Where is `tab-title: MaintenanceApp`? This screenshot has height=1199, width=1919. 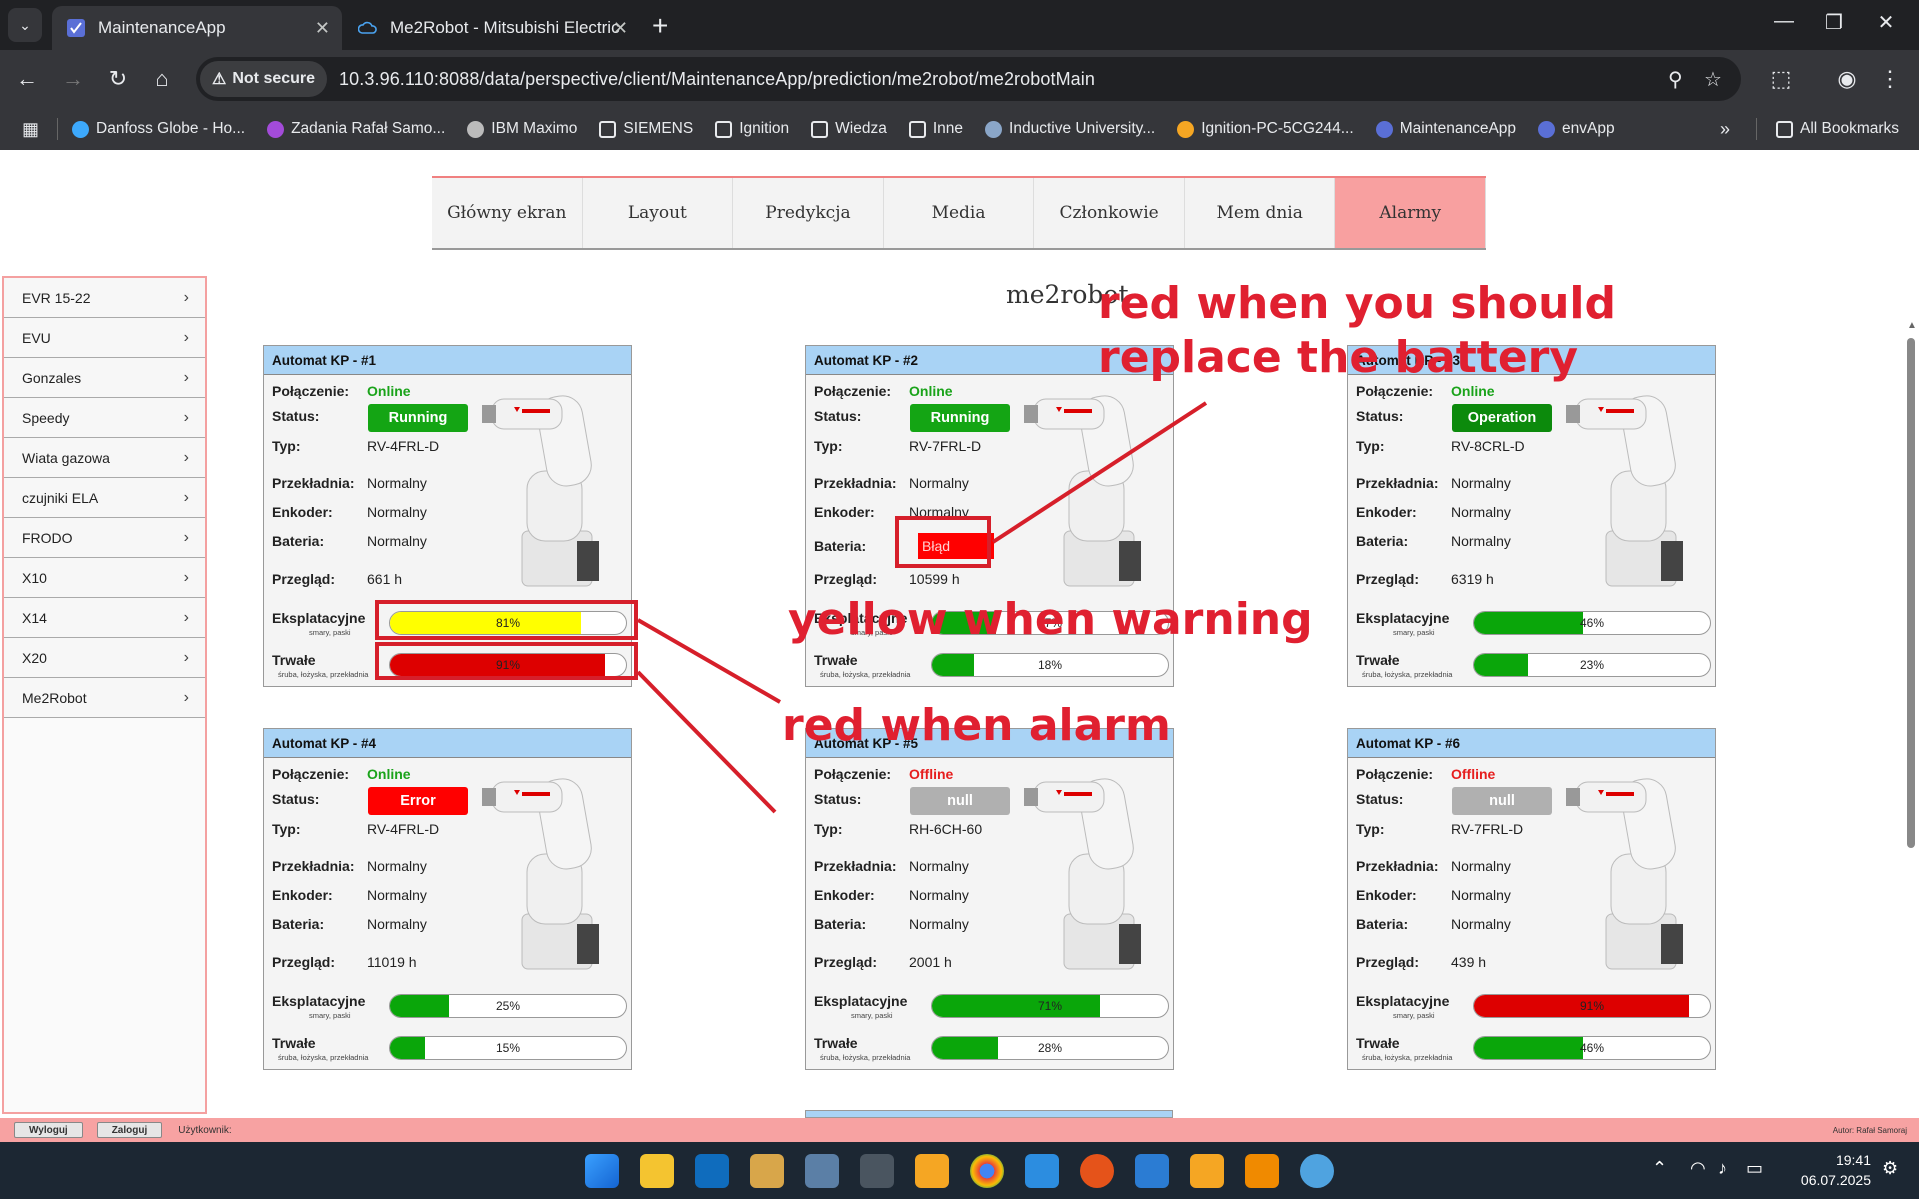
tab-title: MaintenanceApp is located at coordinates (162, 27).